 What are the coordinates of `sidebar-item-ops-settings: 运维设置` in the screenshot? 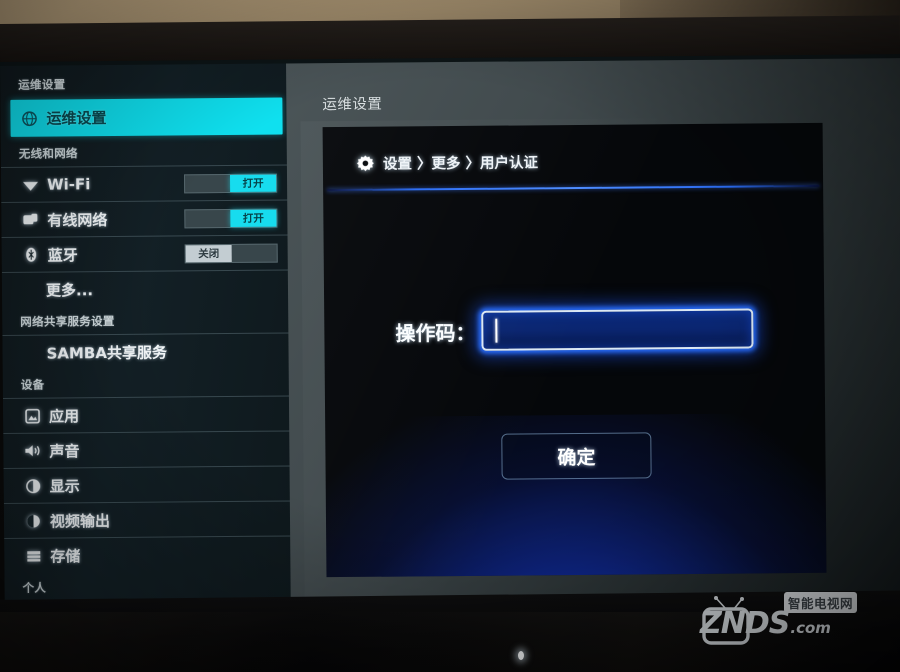 It's located at (146, 117).